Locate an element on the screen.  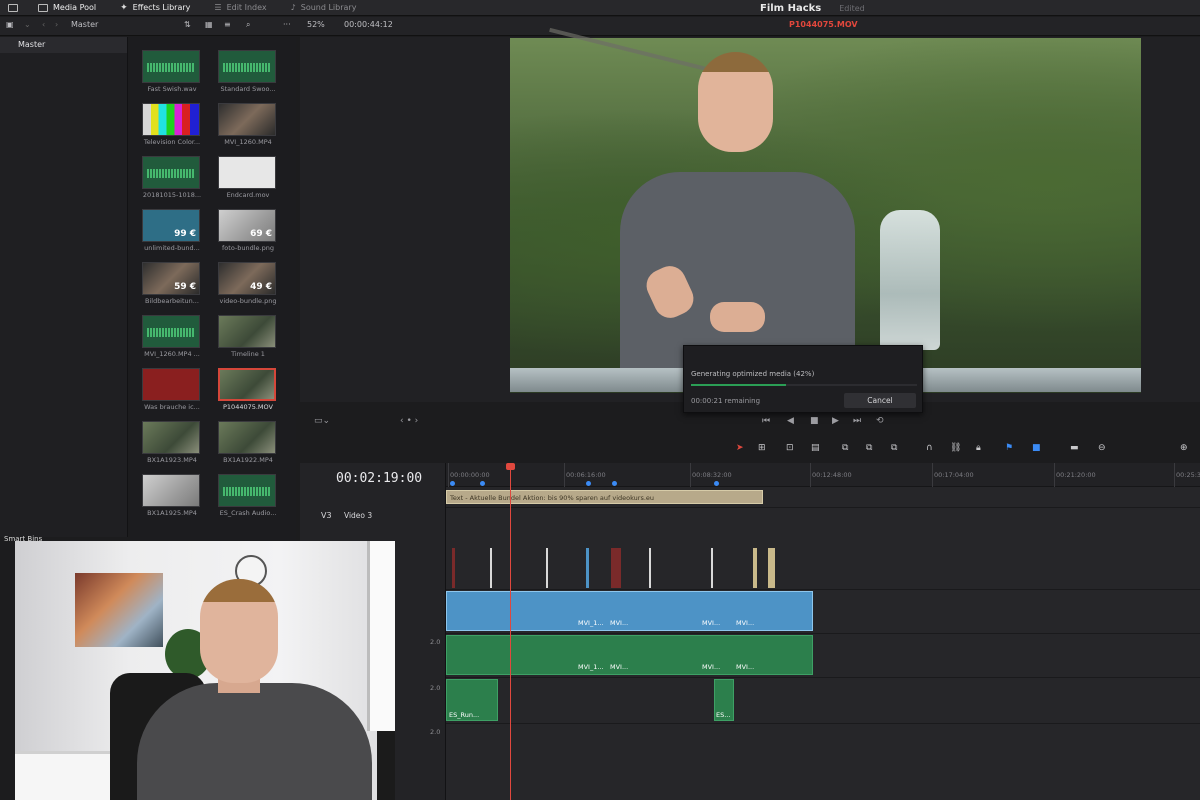
ruler-label: 00:17:04:00 is located at coordinates (954, 475).